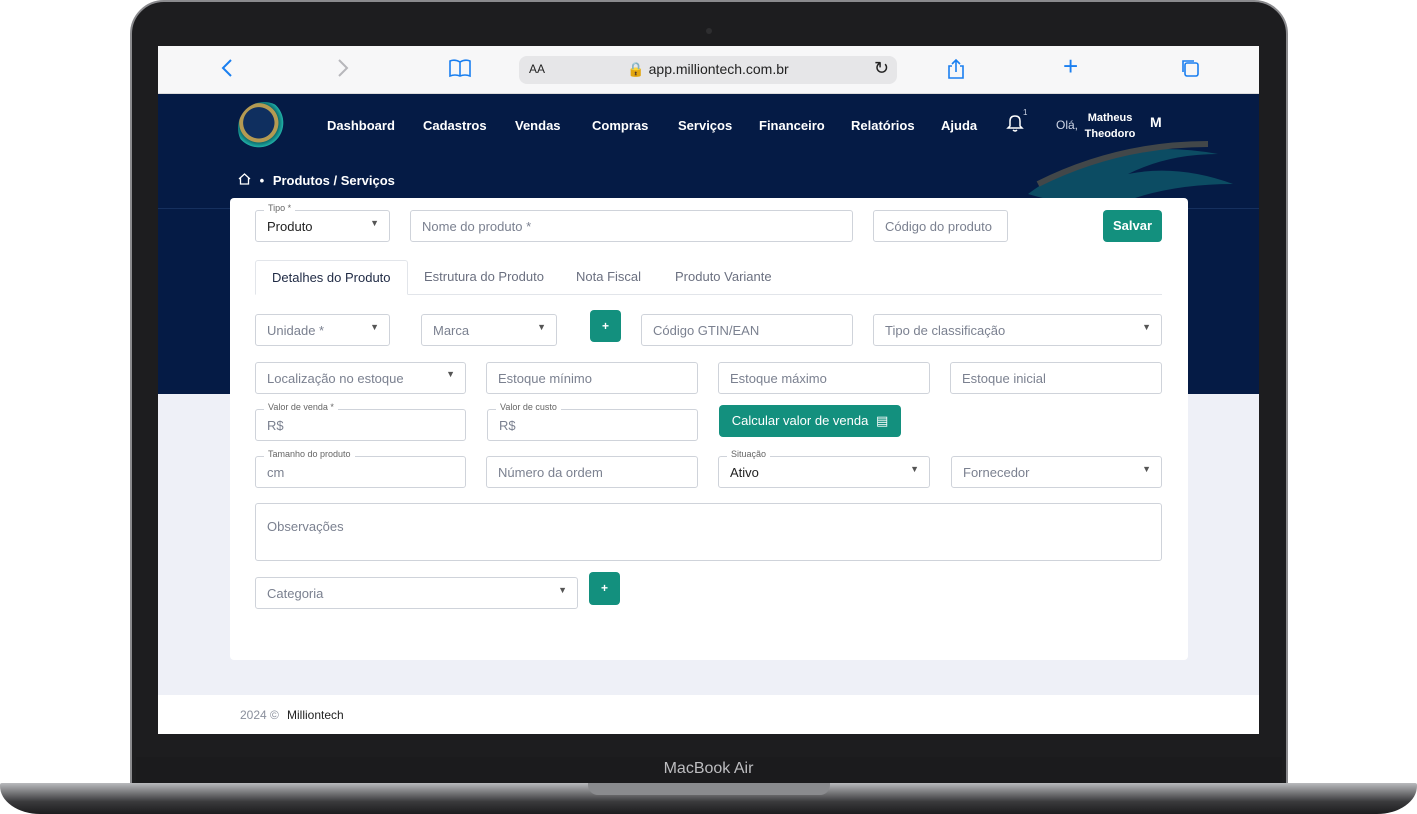 This screenshot has width=1417, height=814. What do you see at coordinates (246, 180) in the screenshot?
I see `home-icon` at bounding box center [246, 180].